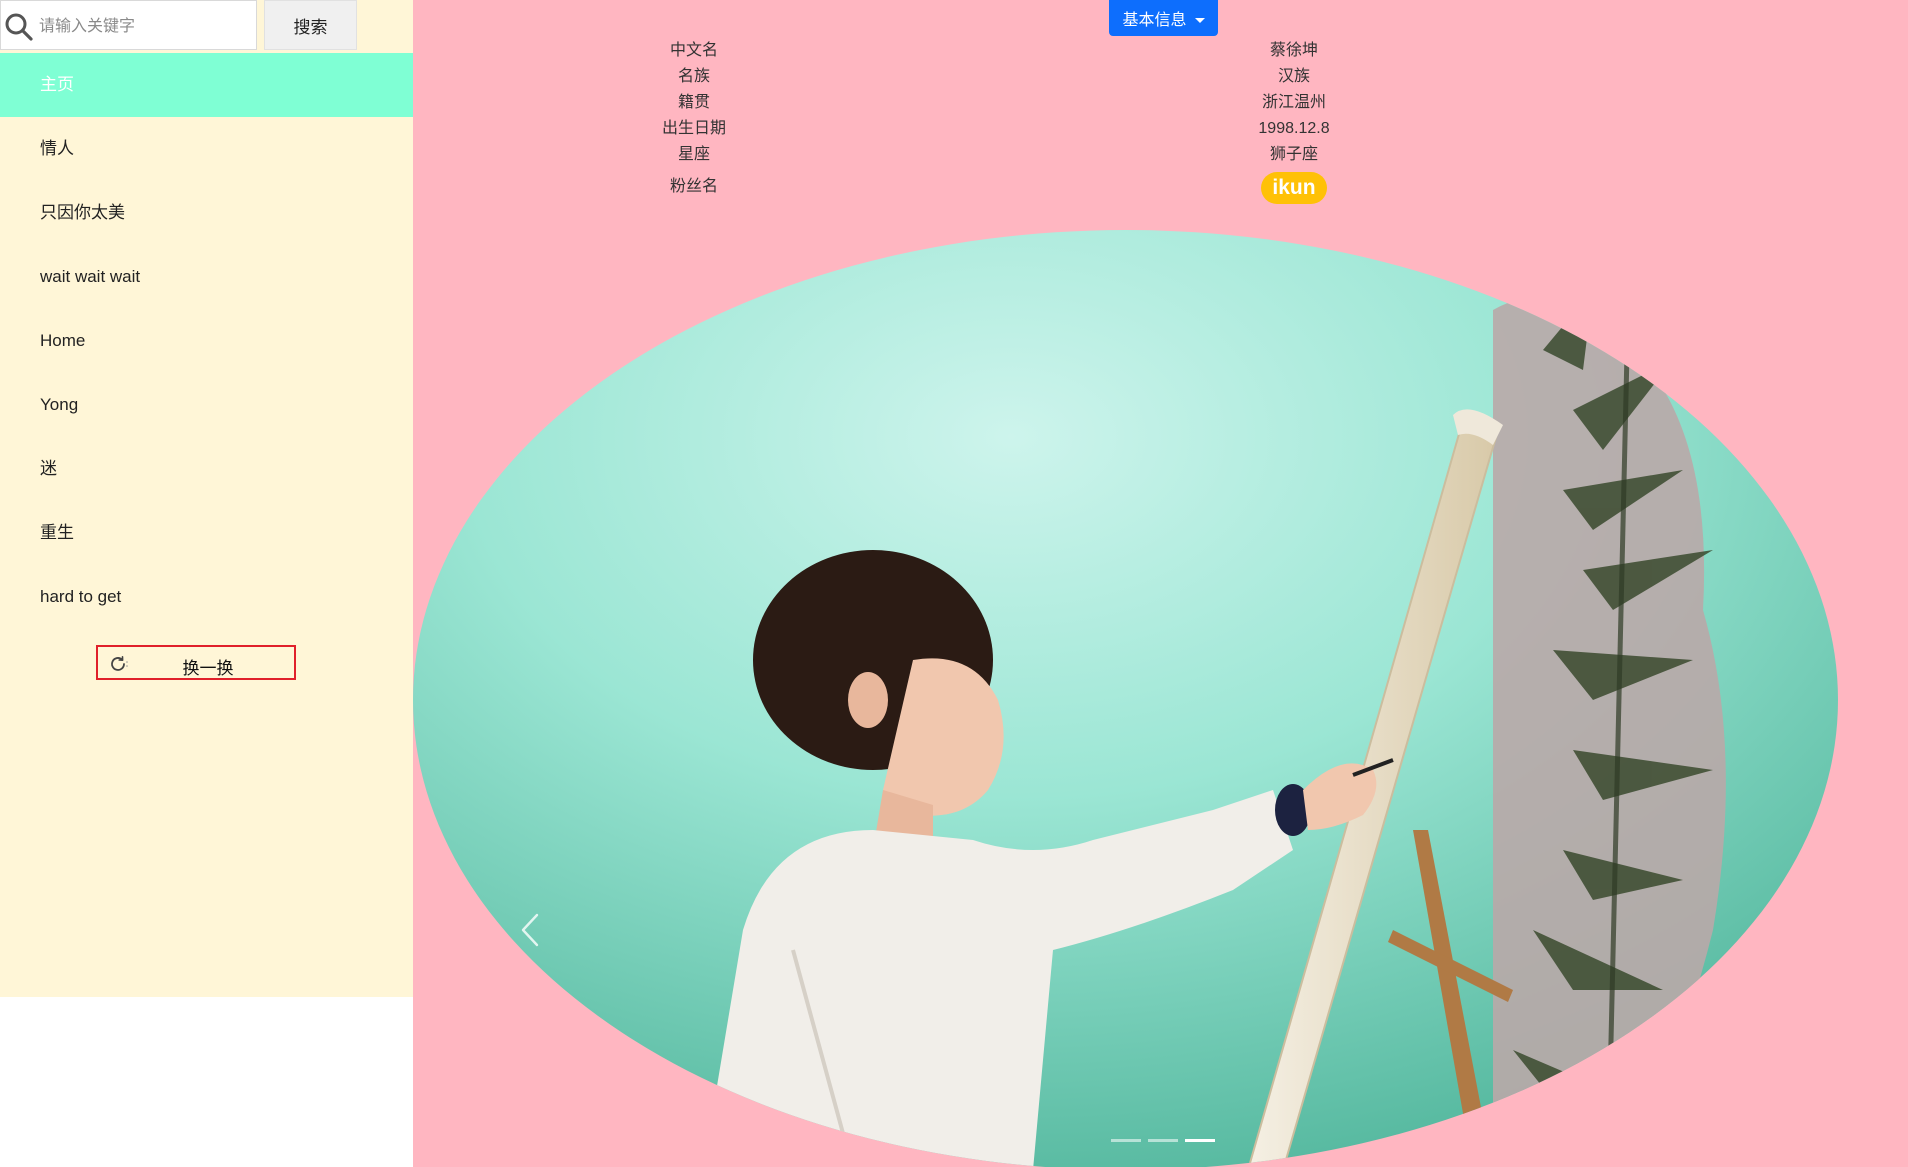  Describe the element at coordinates (1160, 103) in the screenshot. I see `info-row: 籍贯 浙江温州` at that location.